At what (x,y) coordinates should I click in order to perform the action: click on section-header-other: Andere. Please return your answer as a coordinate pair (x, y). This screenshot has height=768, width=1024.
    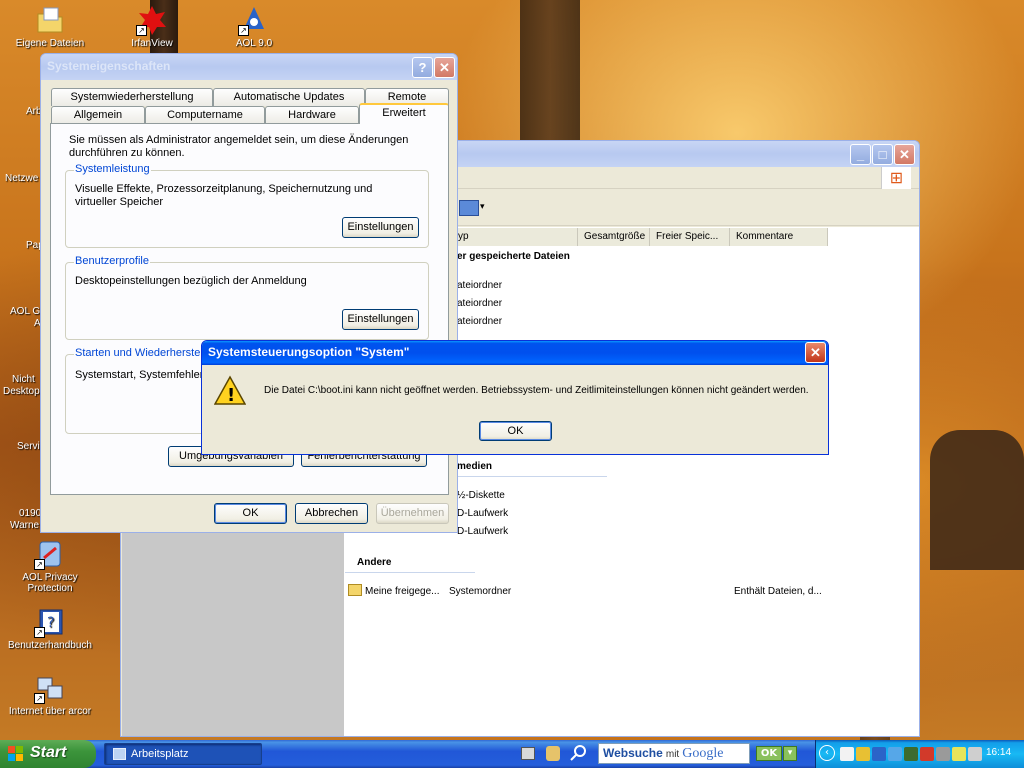
    Looking at the image, I should click on (374, 562).